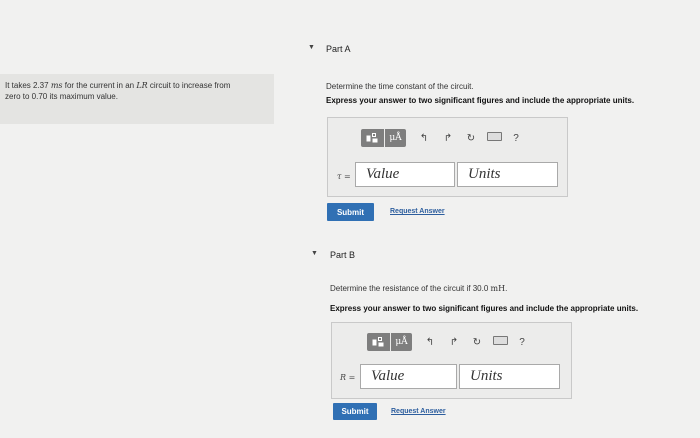 This screenshot has width=700, height=438. I want to click on part-b-value-input: Value, so click(408, 376).